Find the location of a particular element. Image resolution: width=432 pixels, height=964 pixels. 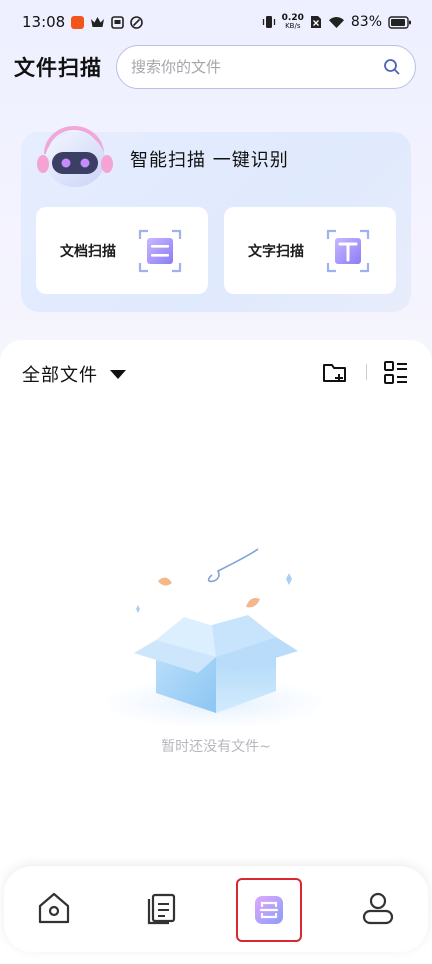

vibrate-icon is located at coordinates (268, 22).